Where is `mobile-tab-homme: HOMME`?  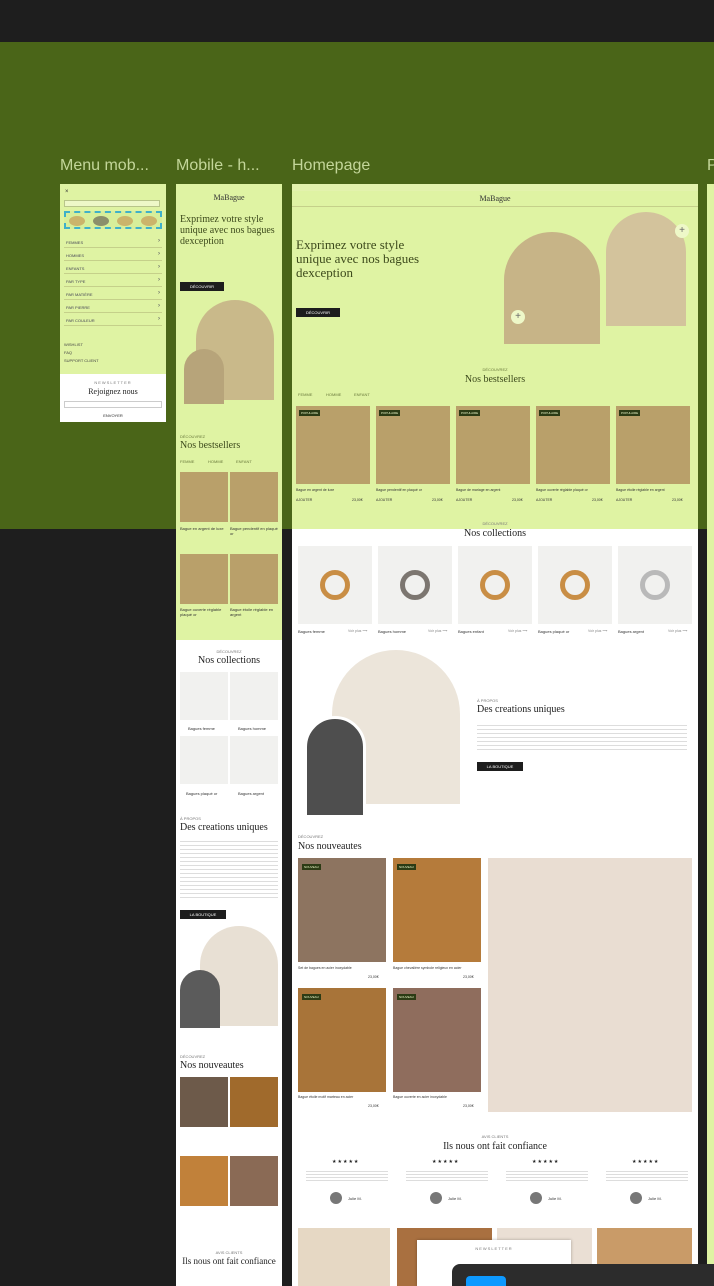 mobile-tab-homme: HOMME is located at coordinates (215, 461).